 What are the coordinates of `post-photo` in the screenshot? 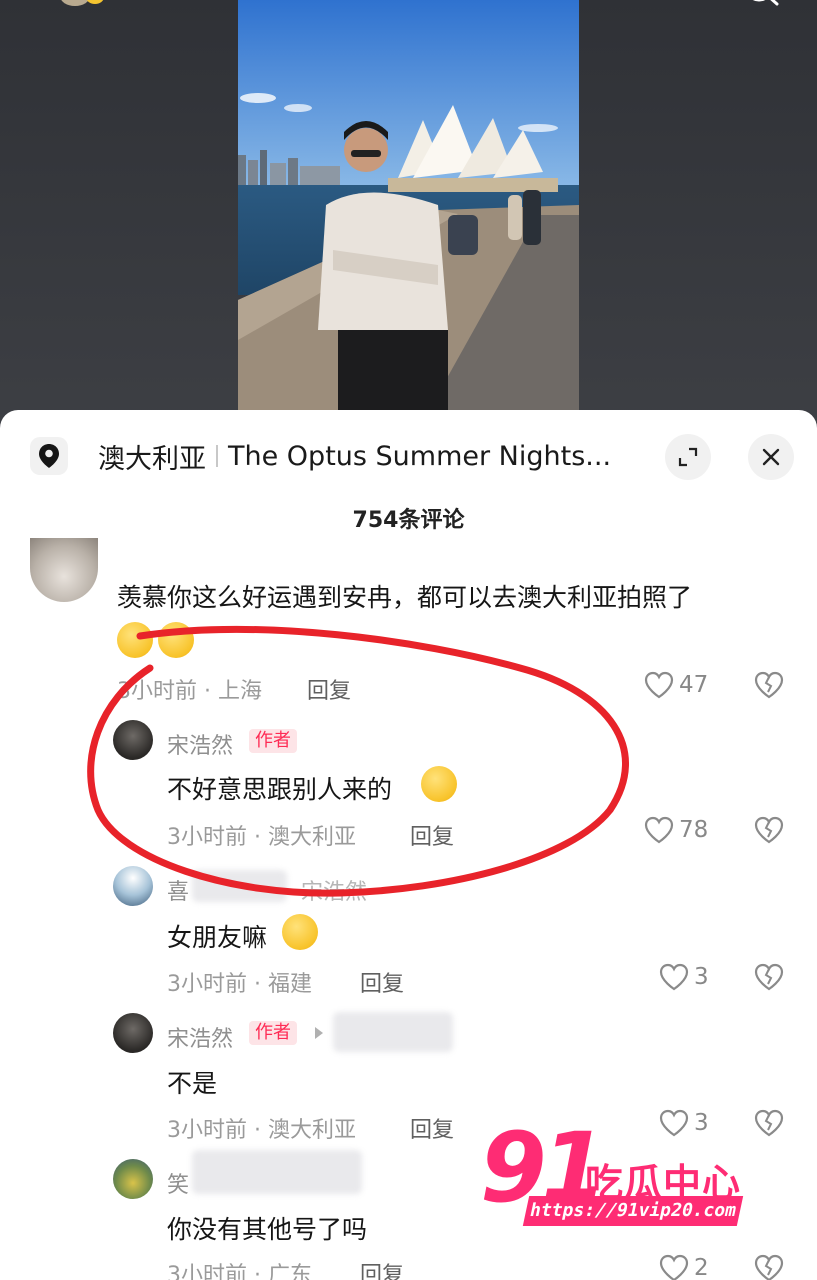 It's located at (408, 215).